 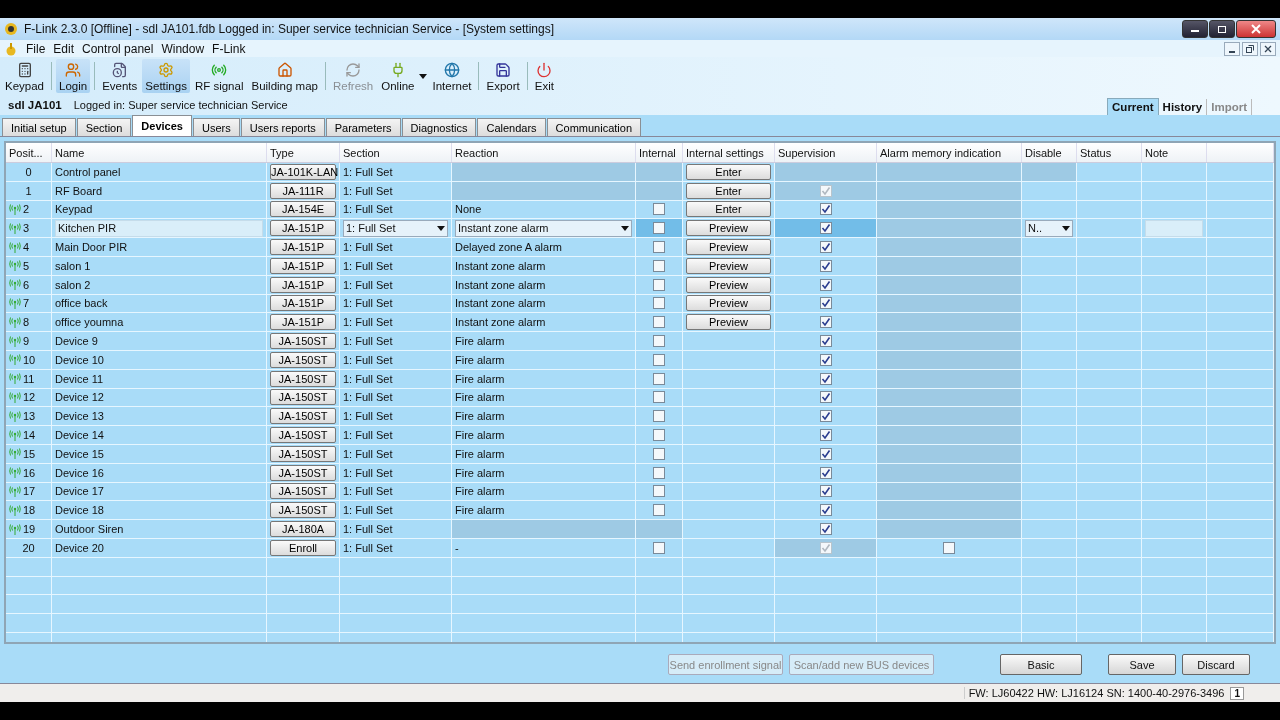 What do you see at coordinates (949, 547) in the screenshot?
I see `alarm-memory-checkbox` at bounding box center [949, 547].